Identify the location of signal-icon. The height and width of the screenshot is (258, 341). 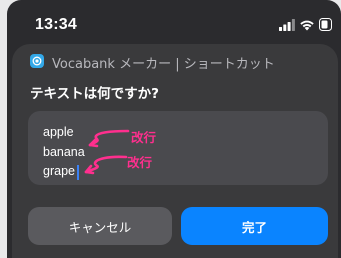
(287, 25).